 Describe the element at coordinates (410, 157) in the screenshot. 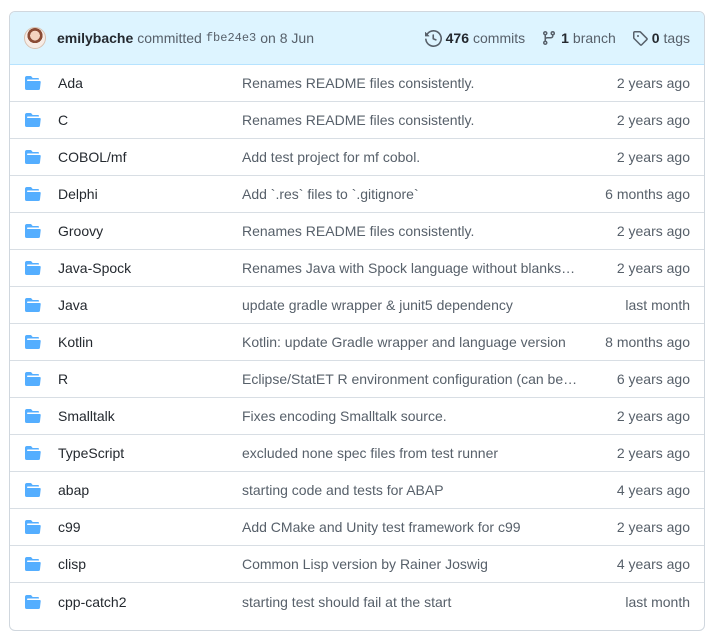

I see `commit-message-link: Add test project for mf cobol.` at that location.